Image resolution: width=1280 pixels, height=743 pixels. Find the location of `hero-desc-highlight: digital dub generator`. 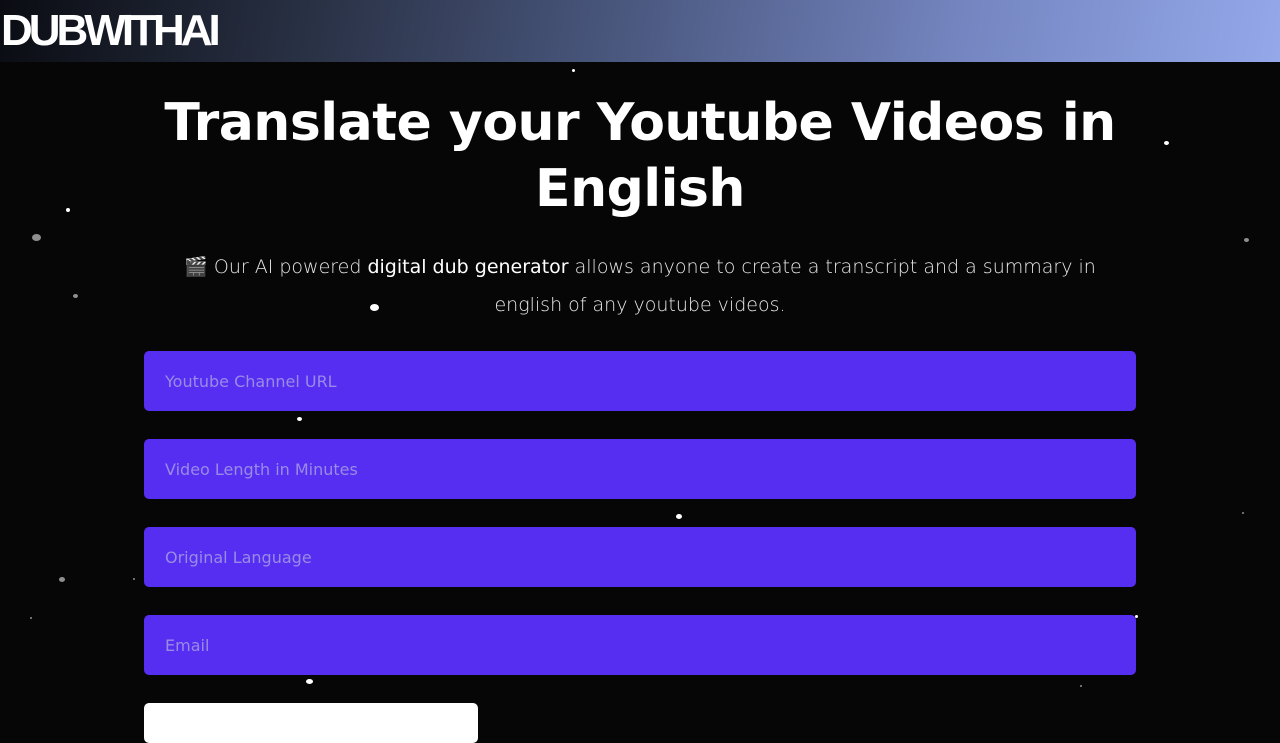

hero-desc-highlight: digital dub generator is located at coordinates (468, 267).